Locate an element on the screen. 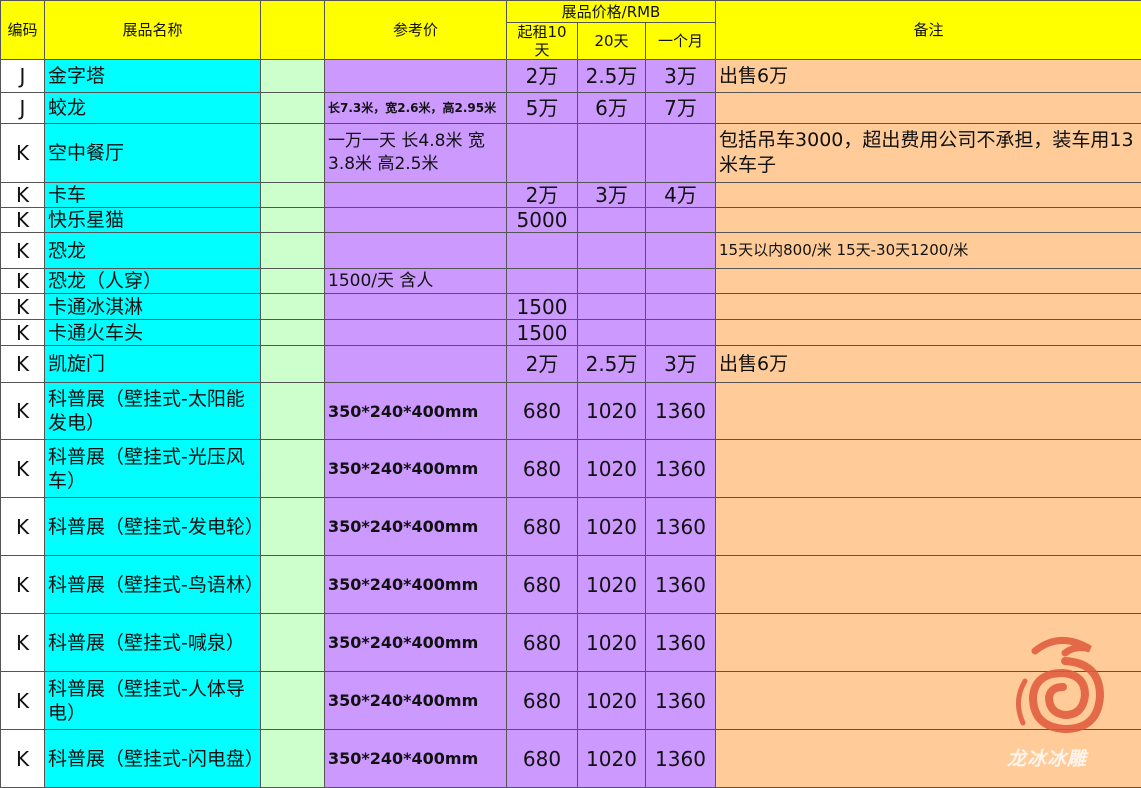 This screenshot has width=1141, height=788. cell-name: 空中餐厅 is located at coordinates (153, 153).